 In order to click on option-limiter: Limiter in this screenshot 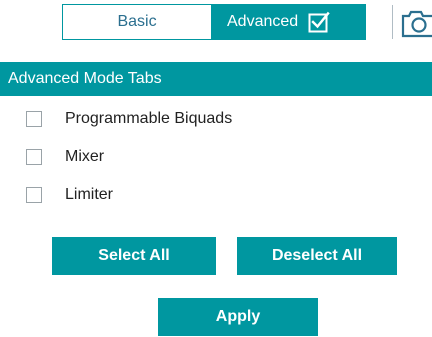, I will do `click(69, 195)`.